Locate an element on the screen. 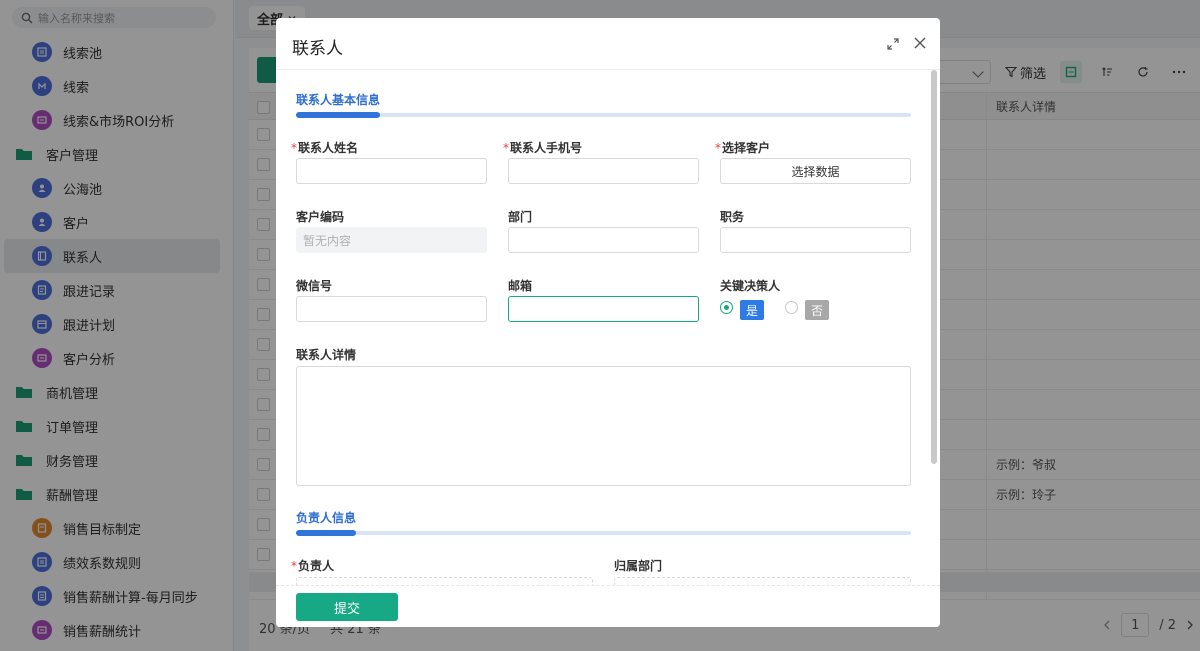 The image size is (1200, 651). decision-yes-tag: 是 is located at coordinates (752, 310).